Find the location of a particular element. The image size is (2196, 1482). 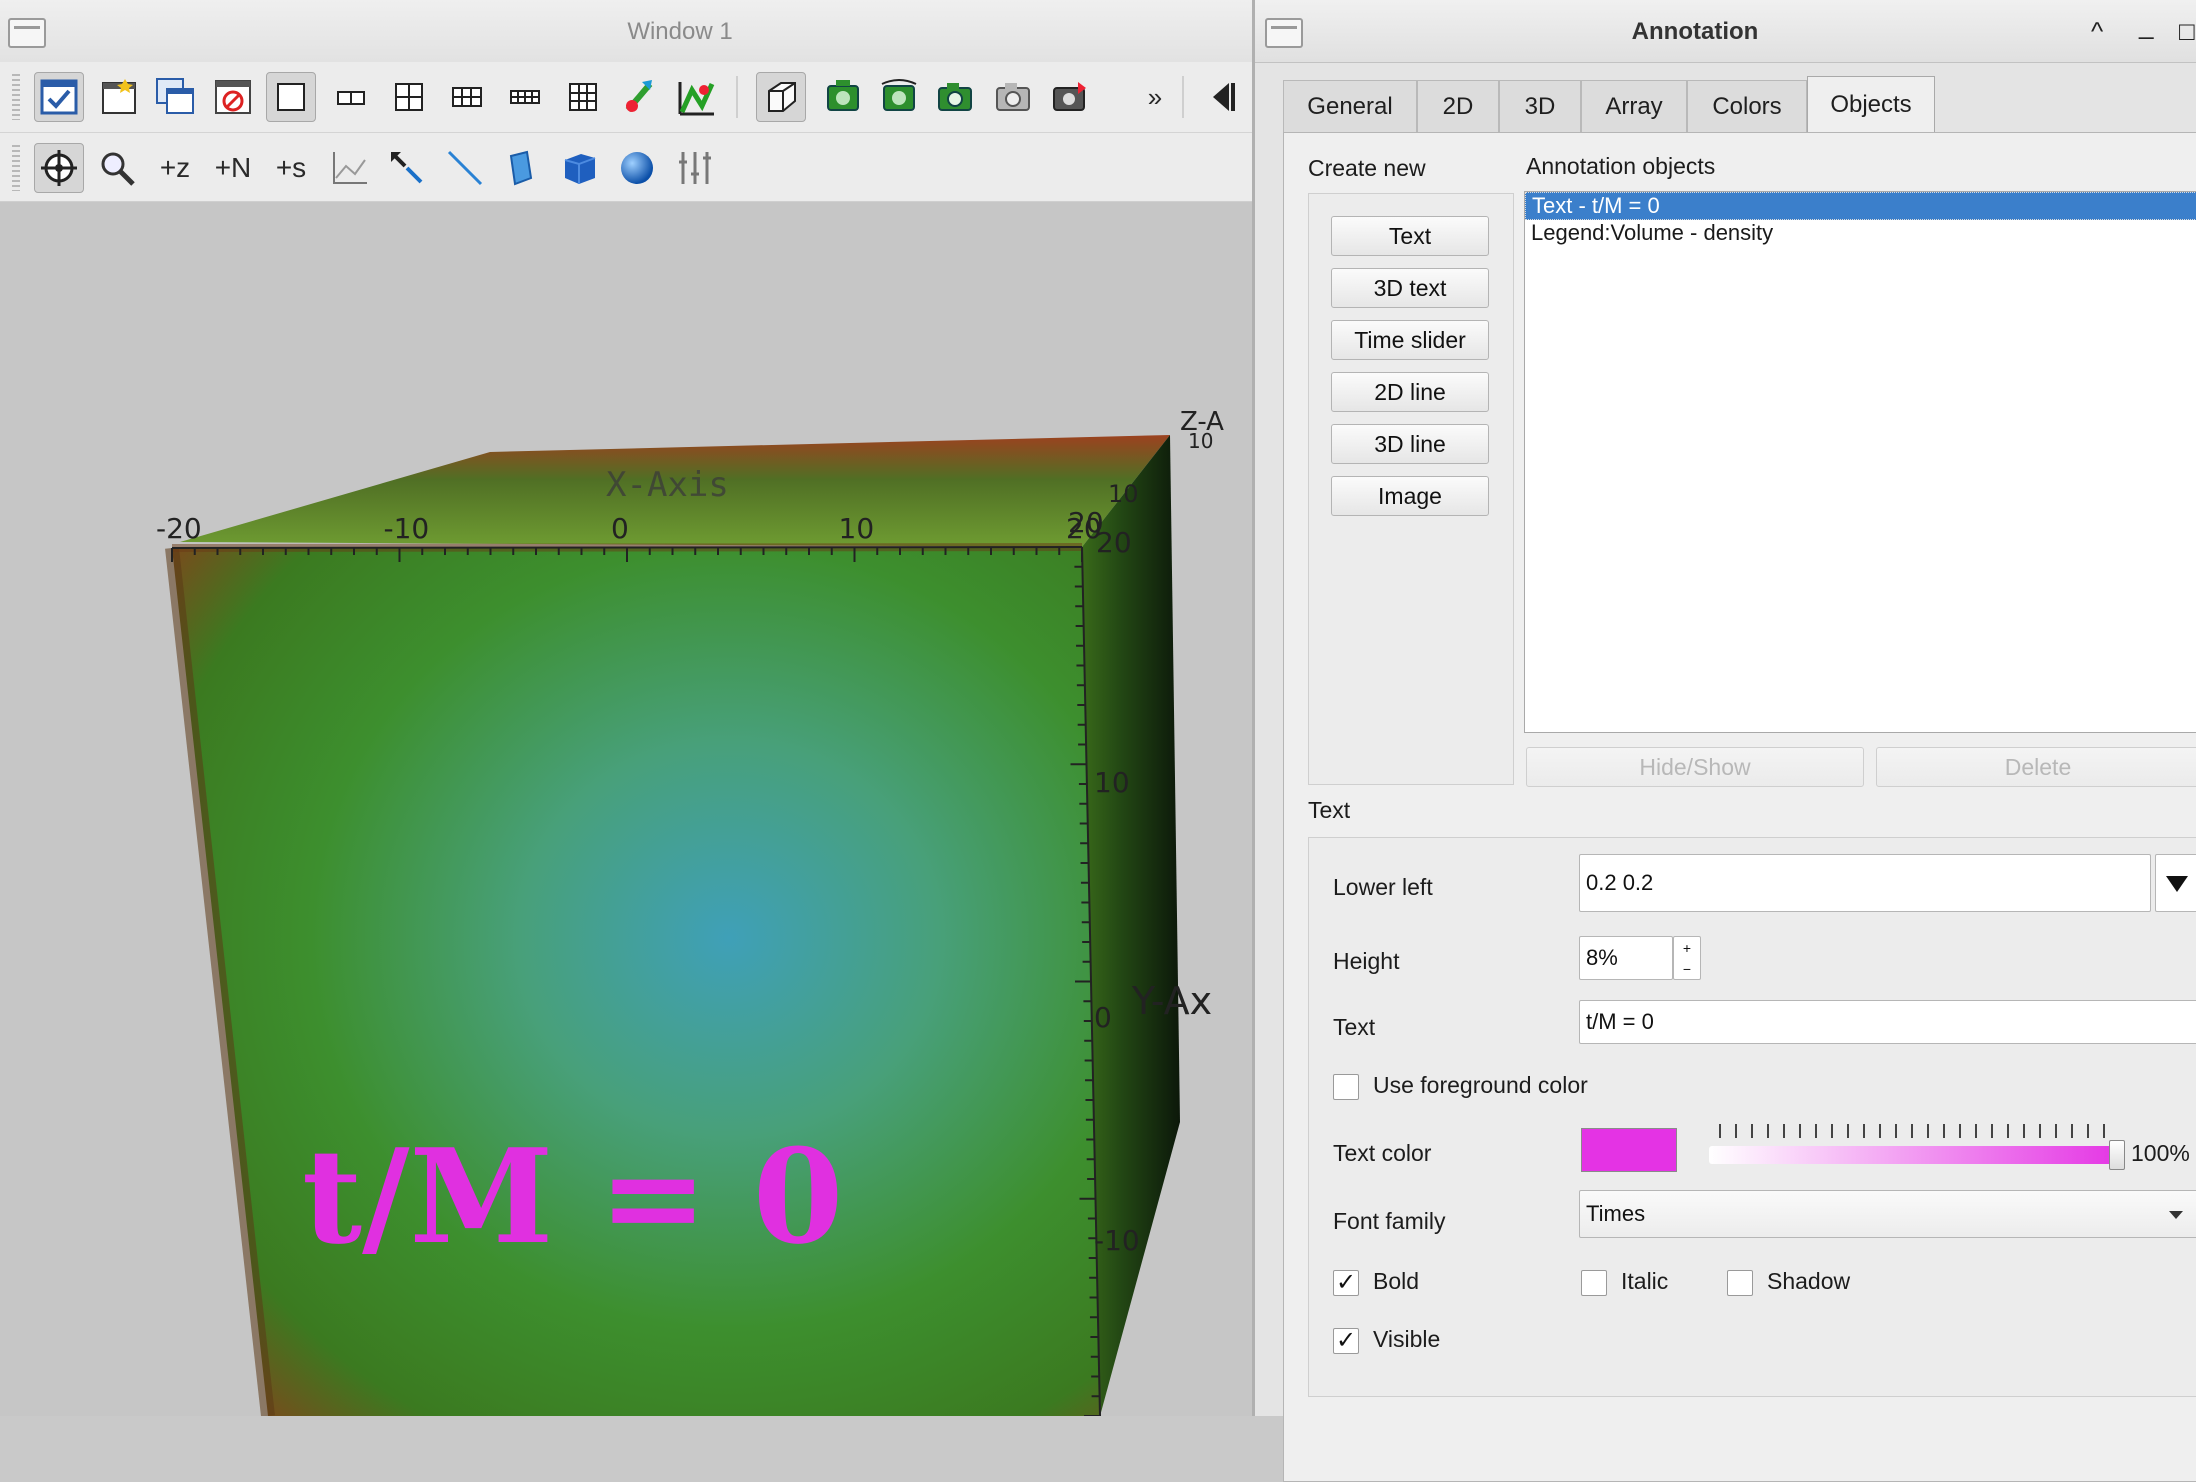

active-window-icon is located at coordinates (59, 97).